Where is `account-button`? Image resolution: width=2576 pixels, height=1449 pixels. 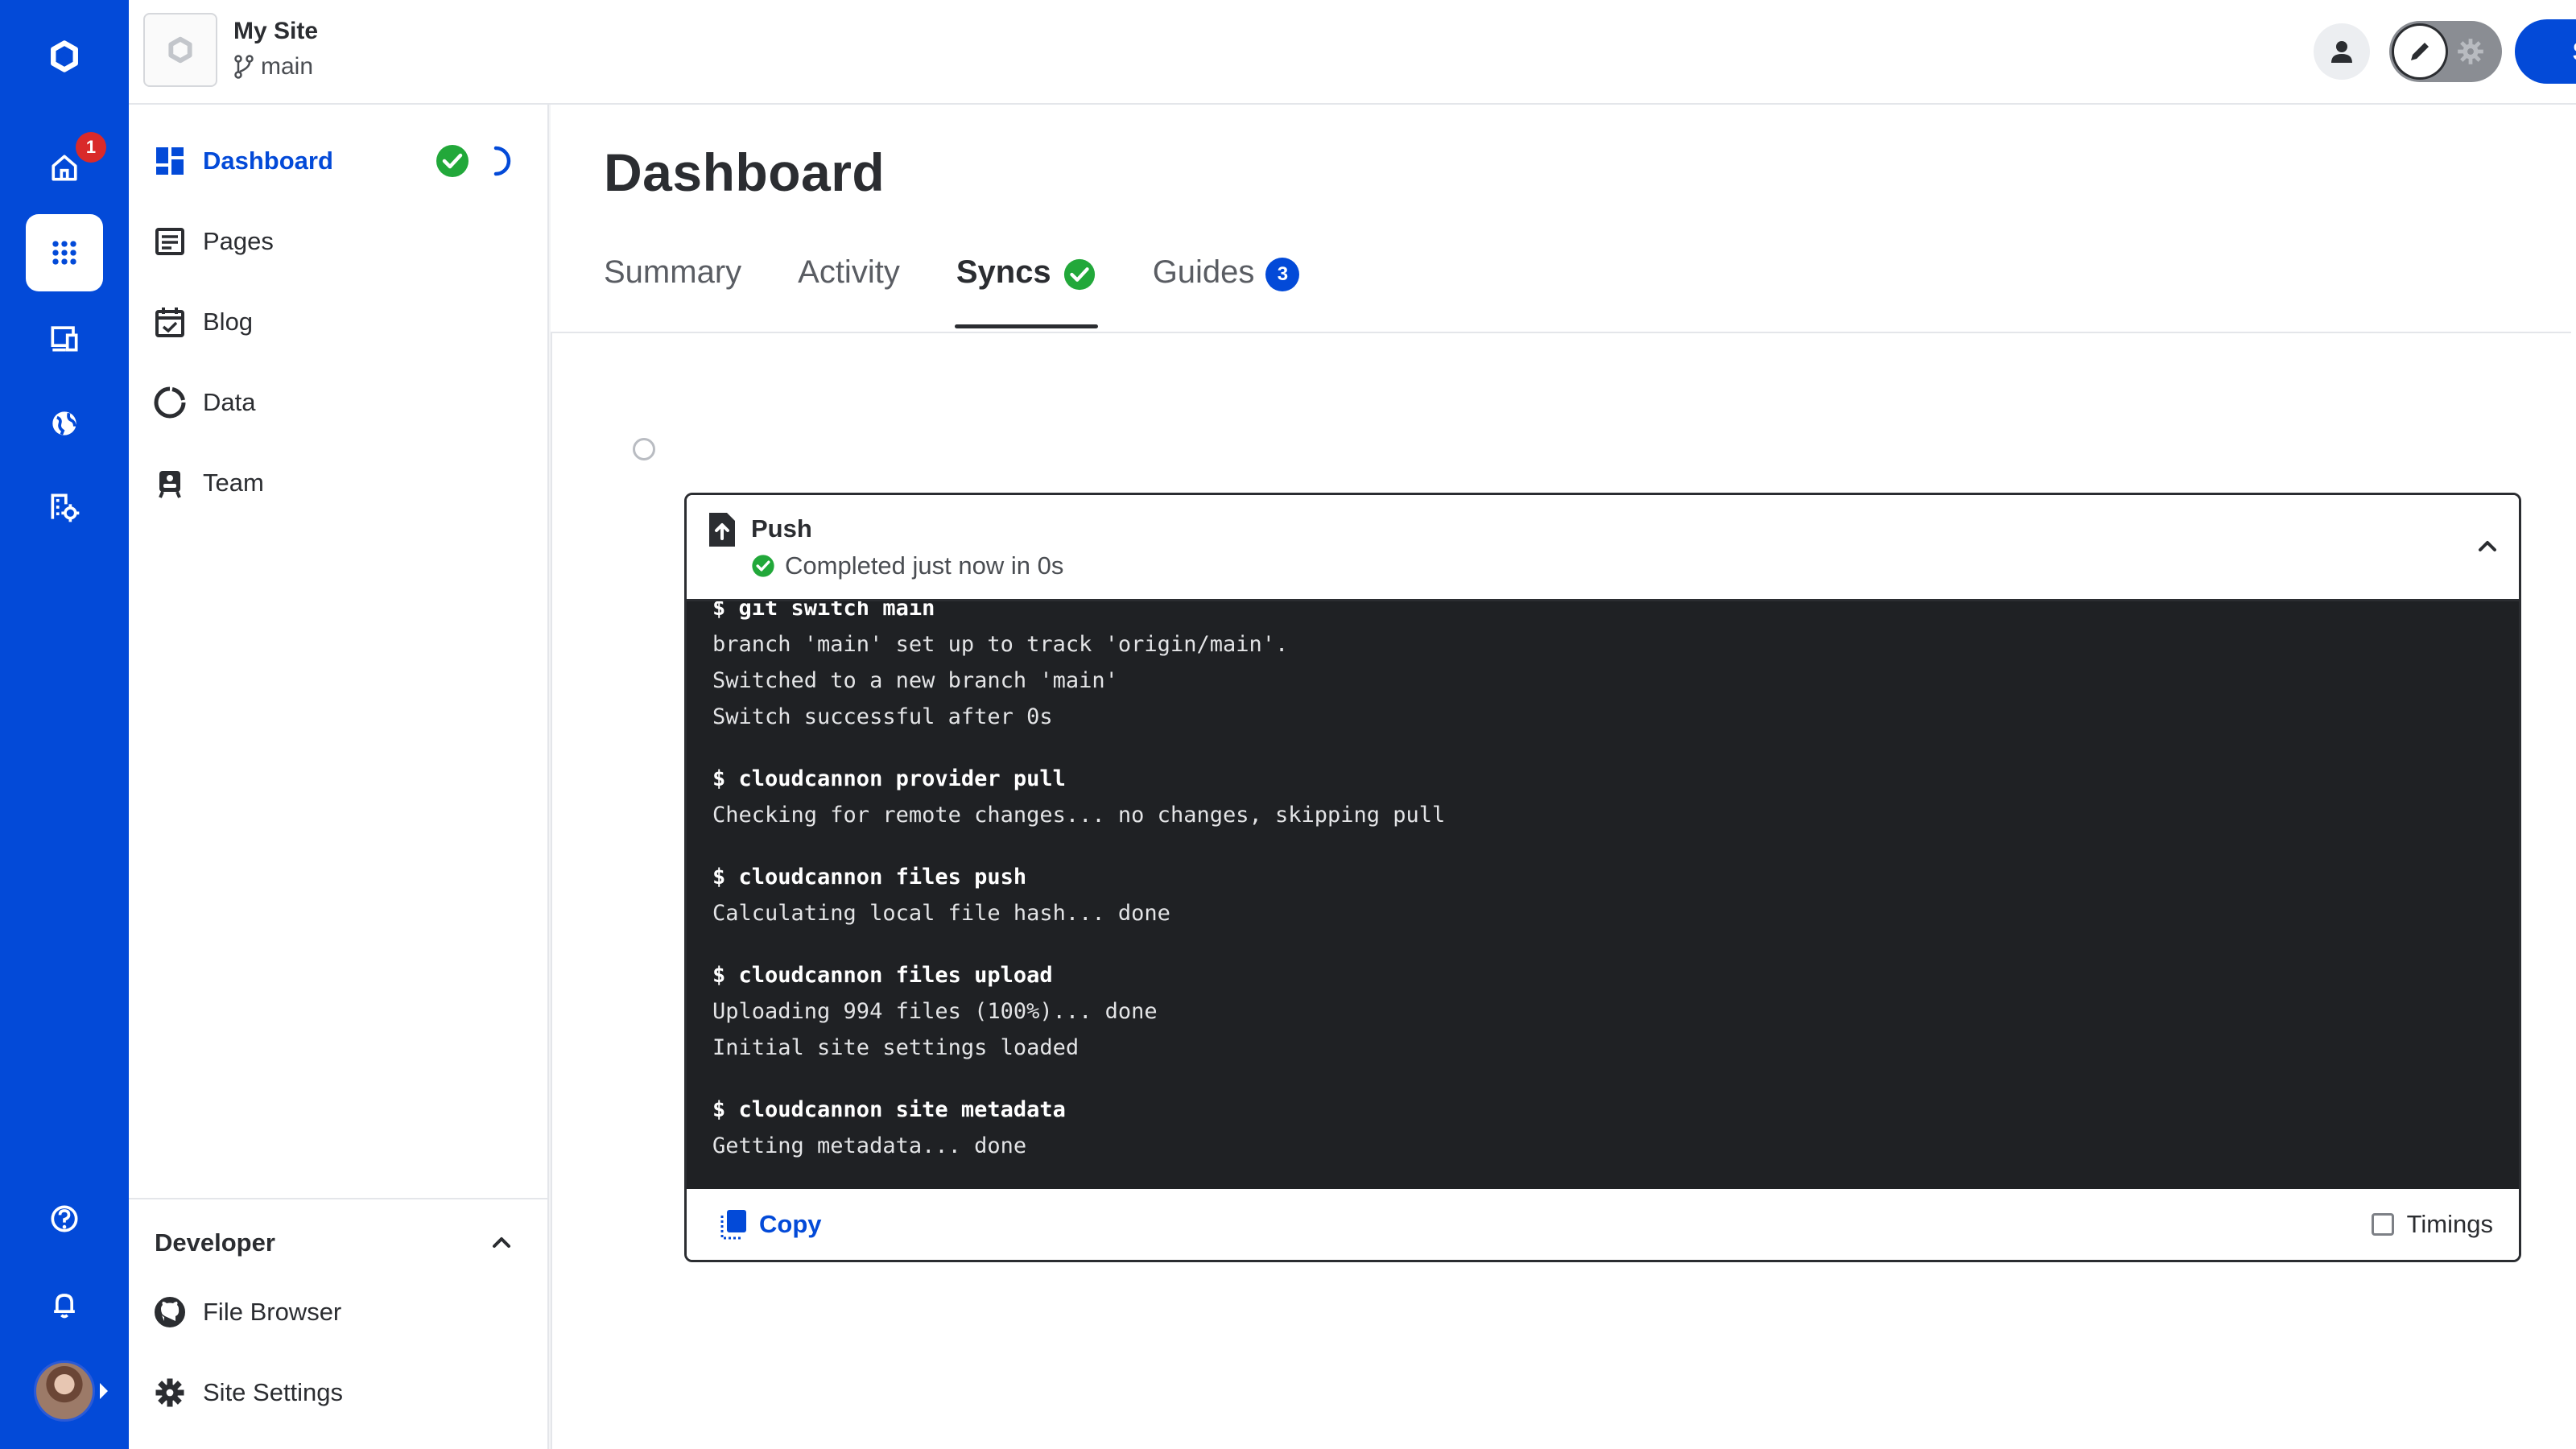 account-button is located at coordinates (2342, 51).